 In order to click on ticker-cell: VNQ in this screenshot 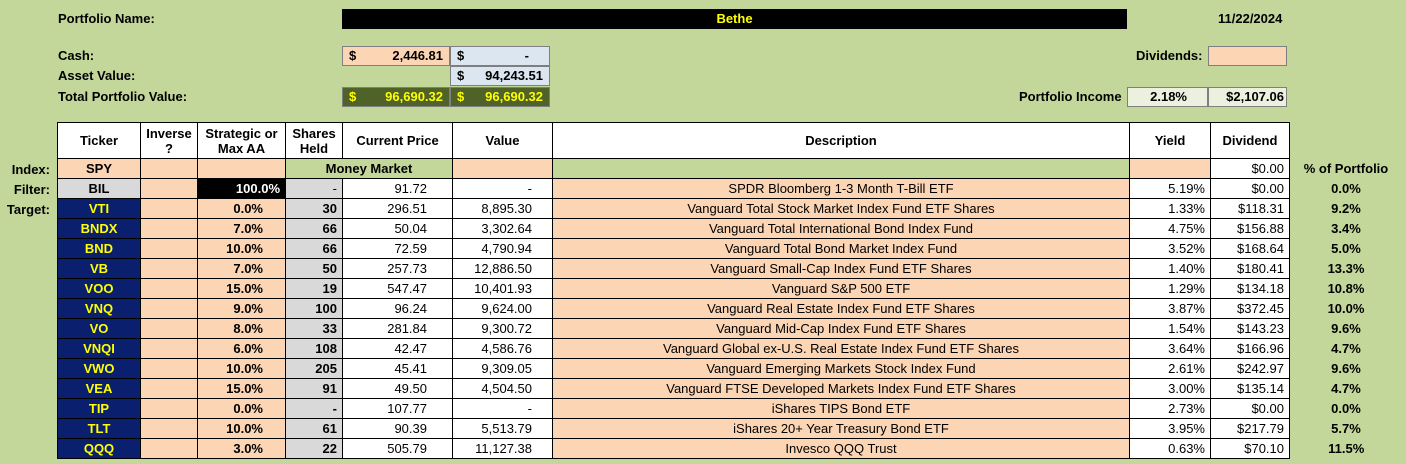, I will do `click(99, 308)`.